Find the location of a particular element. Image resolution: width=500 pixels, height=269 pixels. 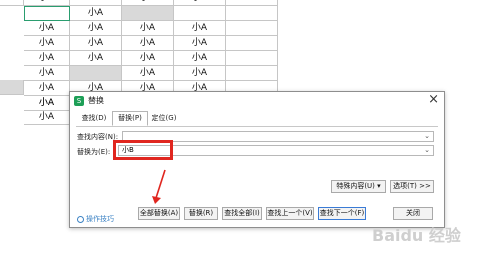

watermark-text: Baidu 经验 is located at coordinates (416, 235).